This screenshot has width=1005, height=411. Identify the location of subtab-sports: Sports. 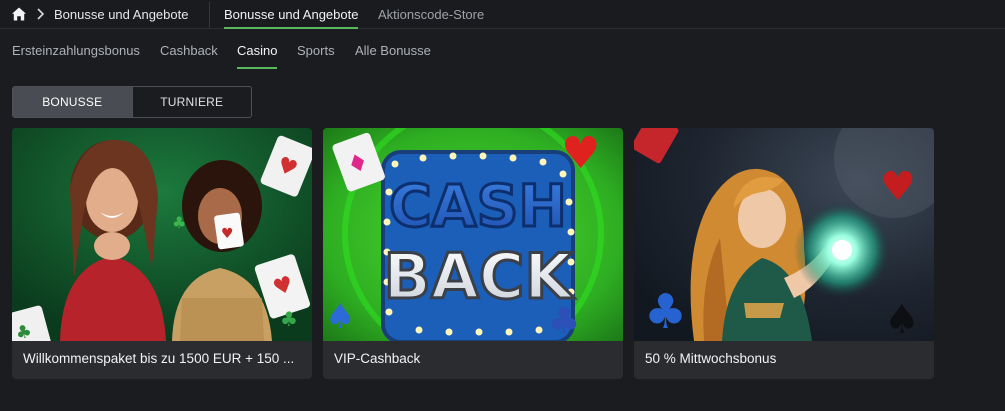
(316, 50).